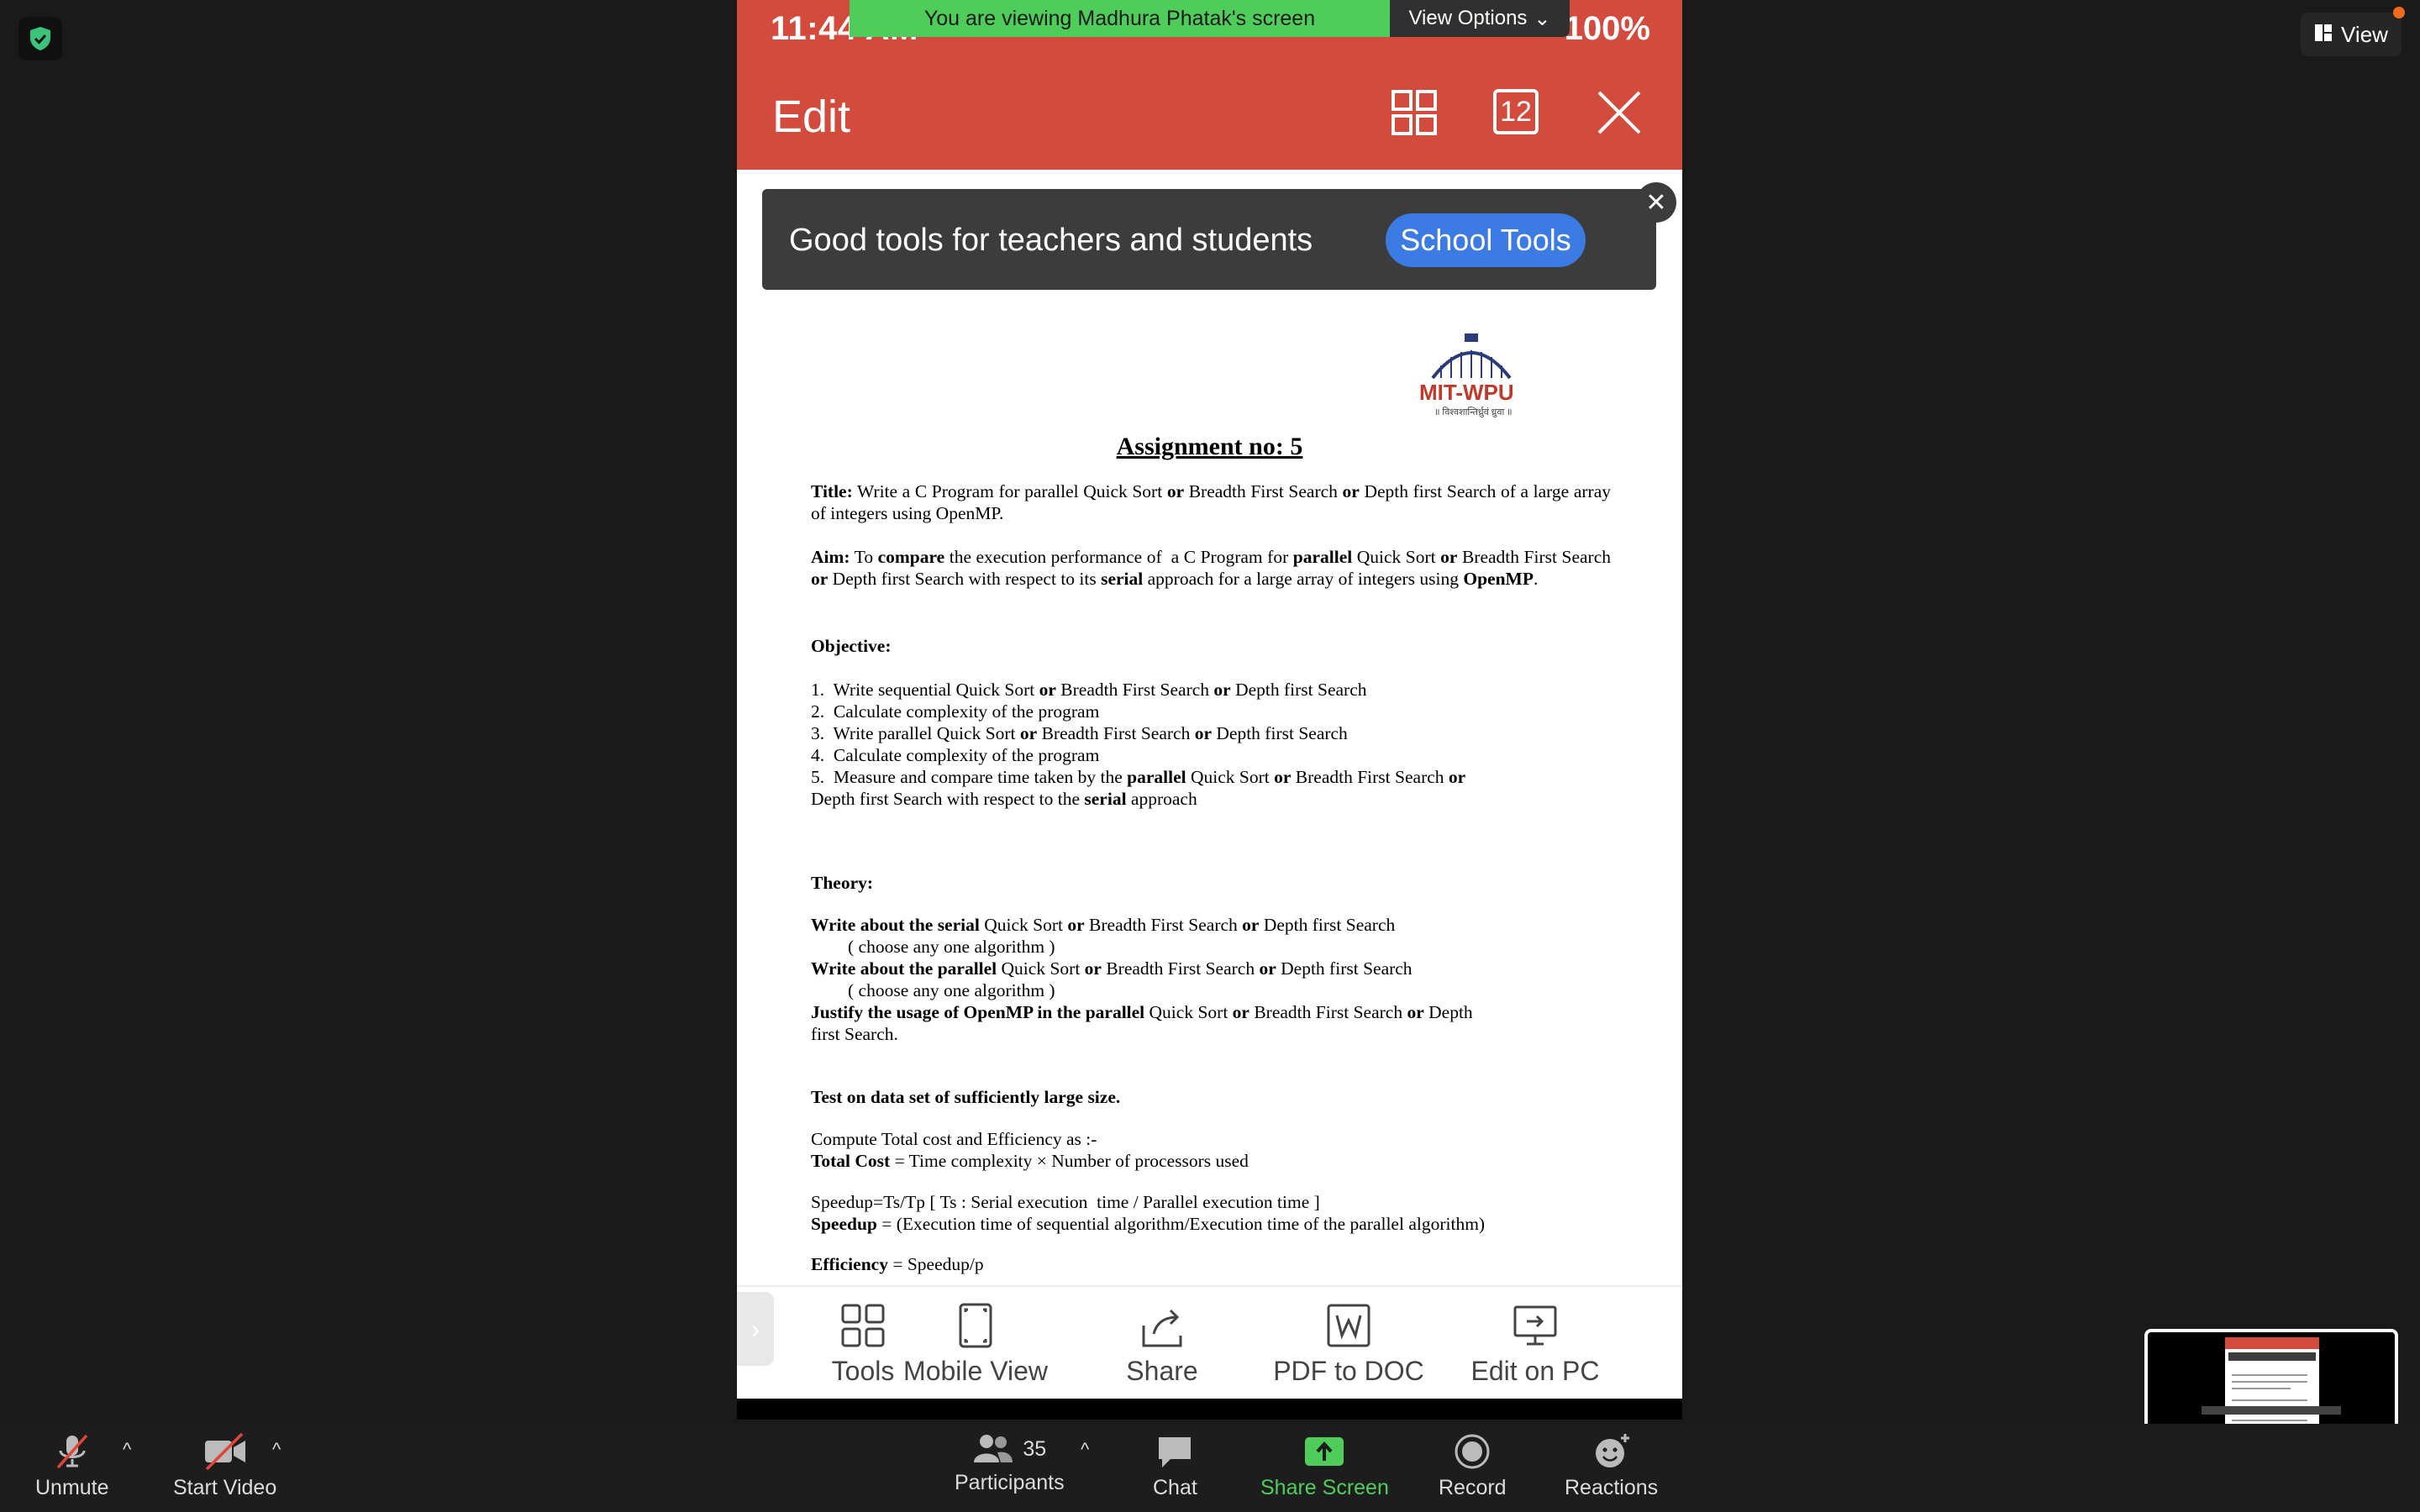  What do you see at coordinates (1467, 392) in the screenshot?
I see `logo-text: MIT-WPU` at bounding box center [1467, 392].